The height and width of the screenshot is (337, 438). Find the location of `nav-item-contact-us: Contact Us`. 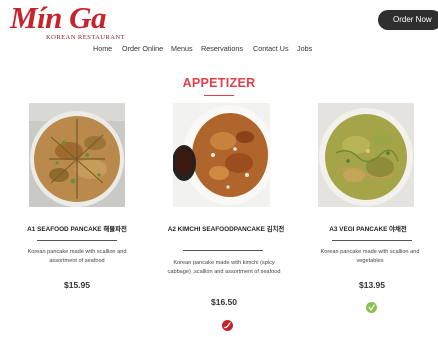

nav-item-contact-us: Contact Us is located at coordinates (271, 48).